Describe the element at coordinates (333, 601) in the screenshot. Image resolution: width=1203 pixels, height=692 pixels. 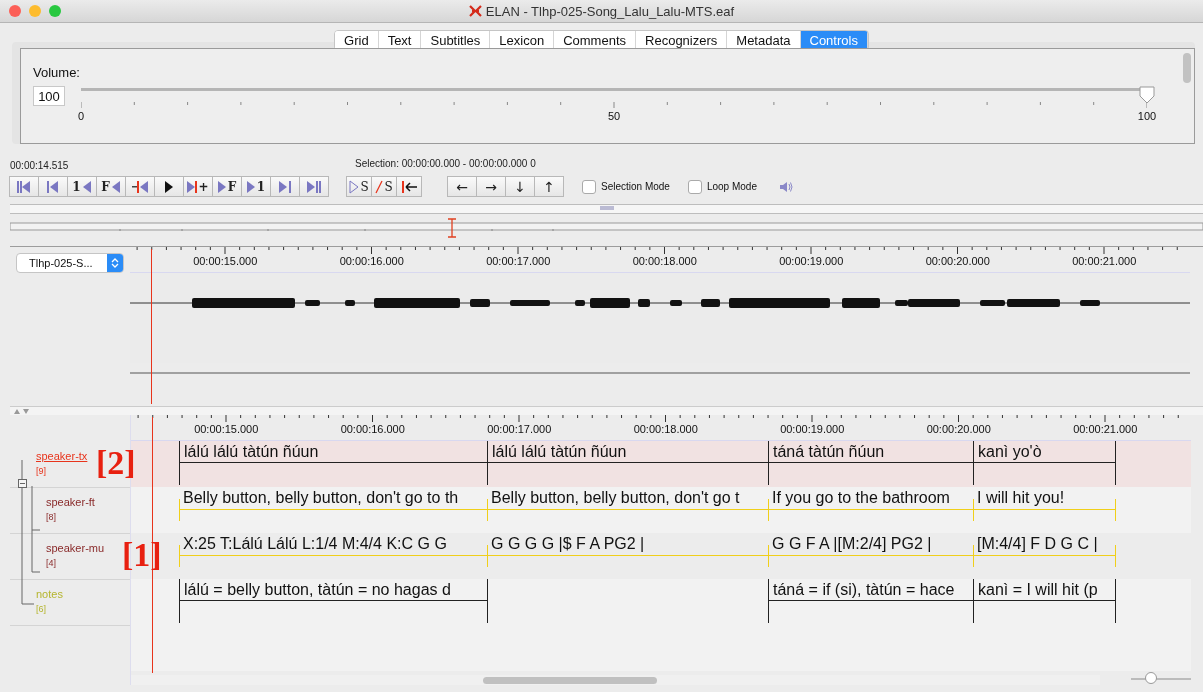
I see `annotation: lálú = belly button, tàtún = no hagas d` at that location.